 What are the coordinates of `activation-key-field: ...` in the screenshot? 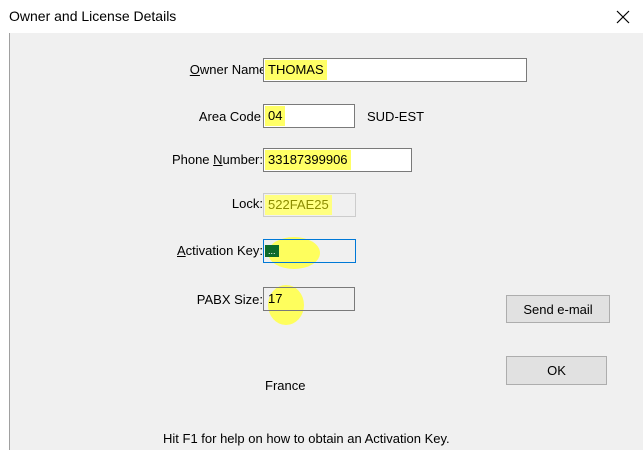 It's located at (309, 251).